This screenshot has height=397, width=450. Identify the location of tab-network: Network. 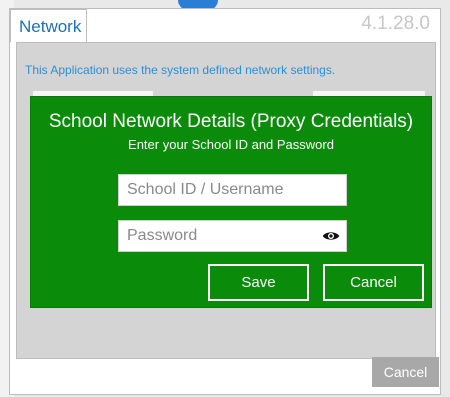
(48, 25).